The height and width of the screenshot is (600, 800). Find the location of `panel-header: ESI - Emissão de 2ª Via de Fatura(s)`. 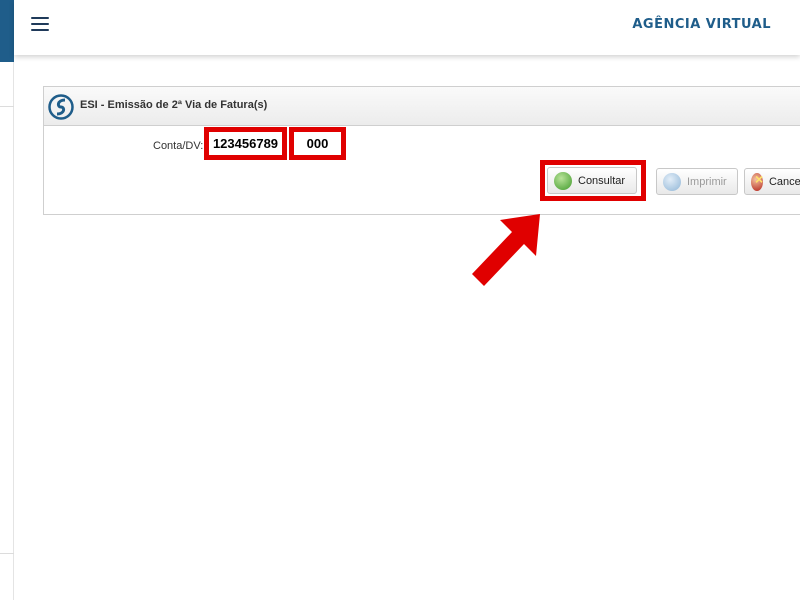

panel-header: ESI - Emissão de 2ª Via de Fatura(s) is located at coordinates (422, 106).